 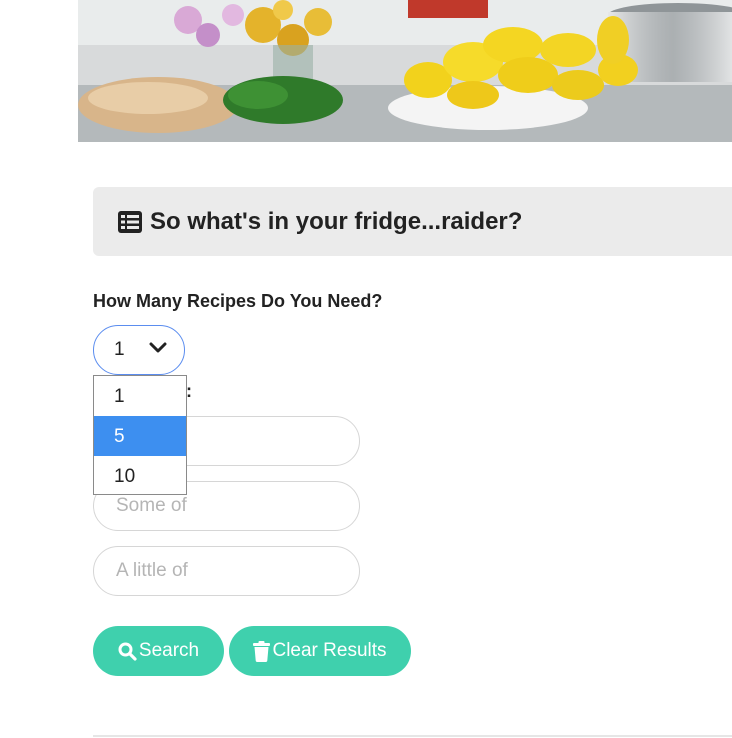 I want to click on chevron-down-icon, so click(x=158, y=347).